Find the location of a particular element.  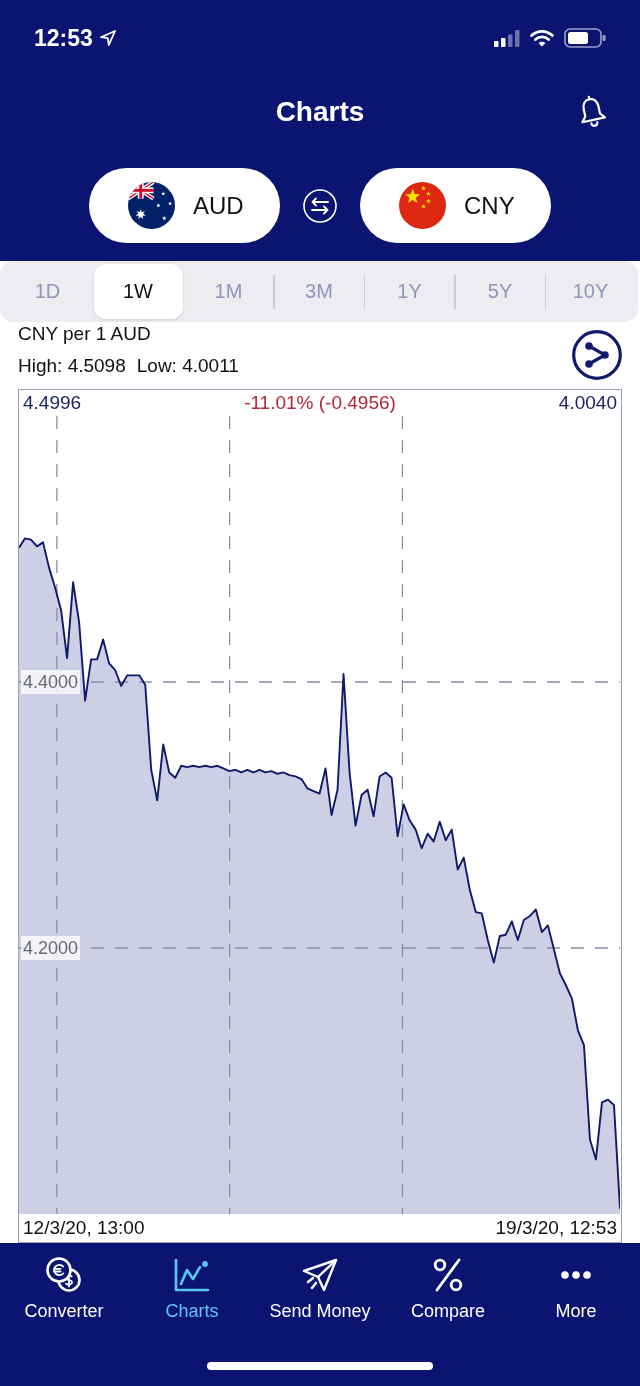

rate-caption: CNY per 1 AUD is located at coordinates (85, 334).